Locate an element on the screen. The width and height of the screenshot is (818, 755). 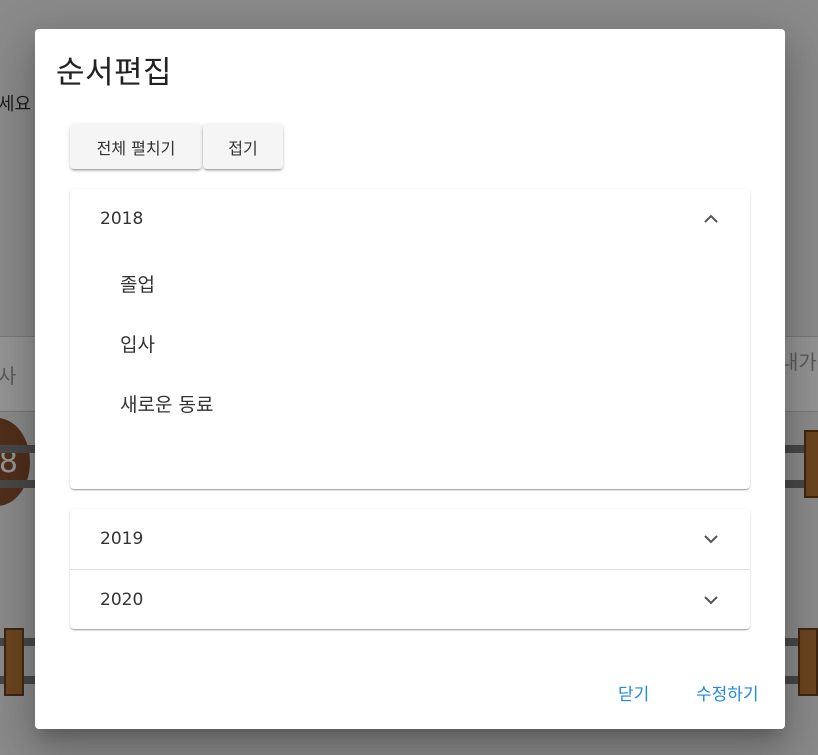
panel-year: 2018 is located at coordinates (122, 219).